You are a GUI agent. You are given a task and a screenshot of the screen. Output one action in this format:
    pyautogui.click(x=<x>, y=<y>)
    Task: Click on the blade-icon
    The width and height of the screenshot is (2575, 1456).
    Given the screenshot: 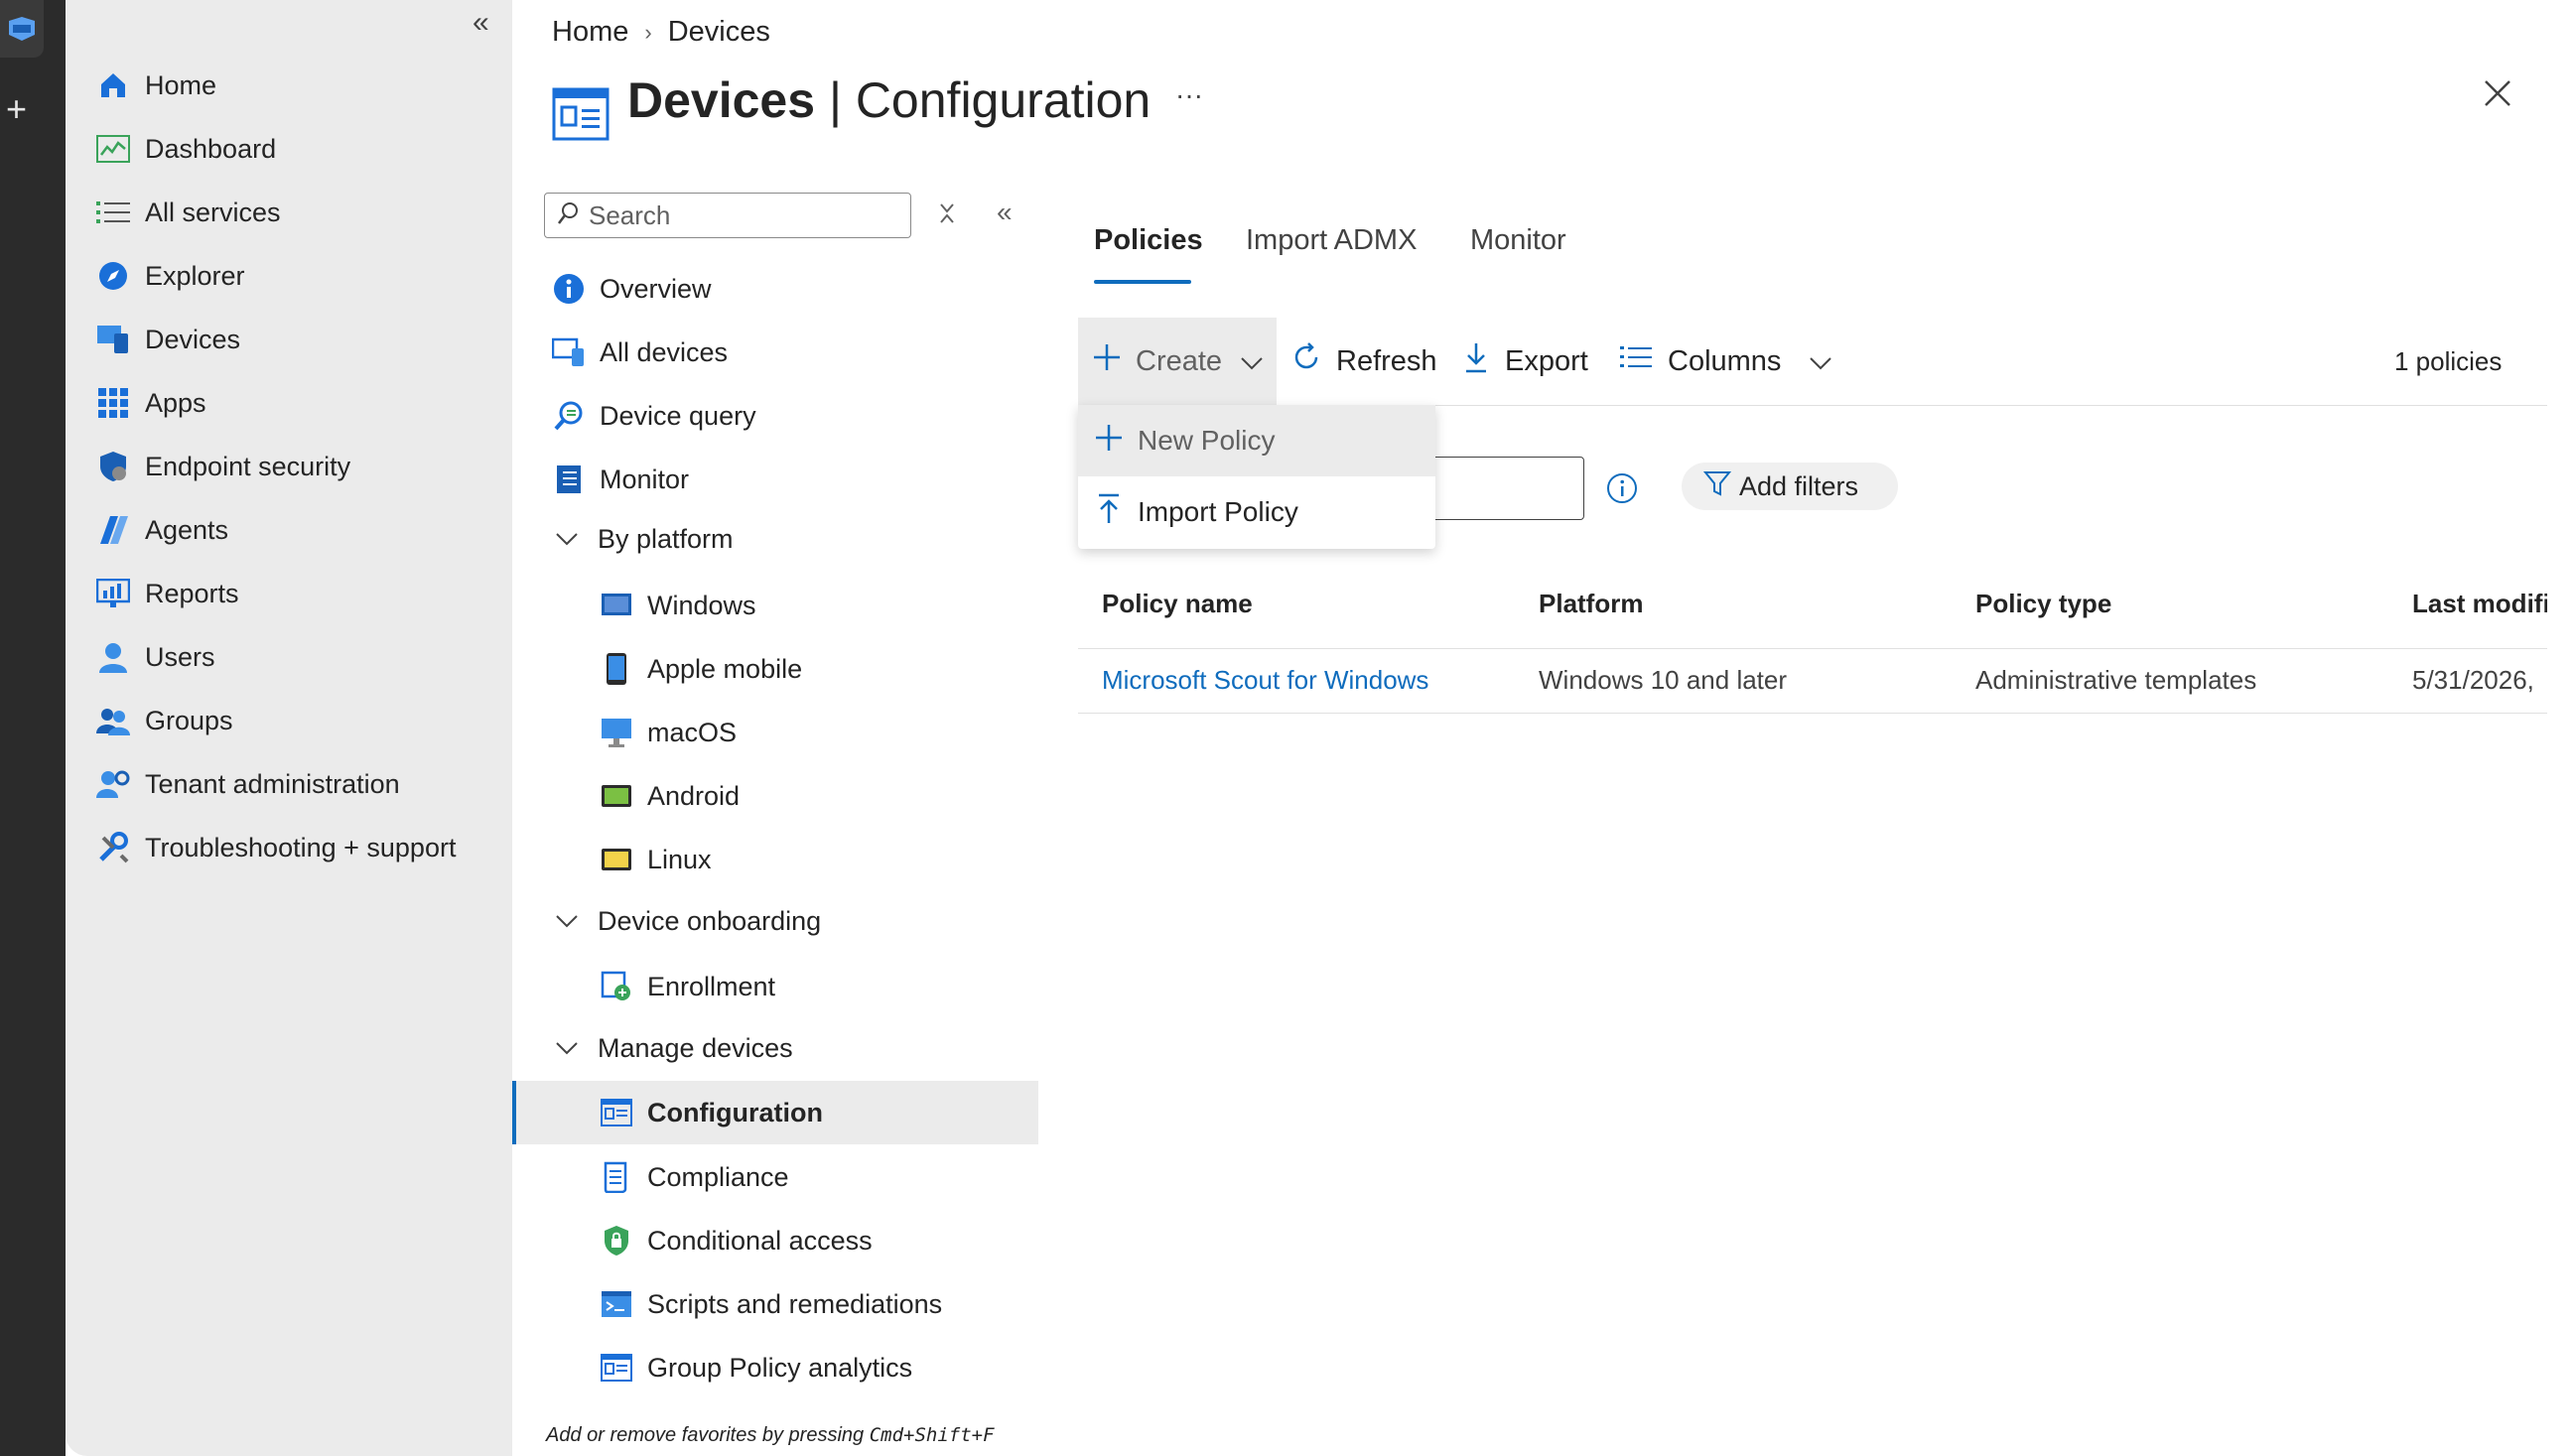 What is the action you would take?
    pyautogui.click(x=581, y=116)
    